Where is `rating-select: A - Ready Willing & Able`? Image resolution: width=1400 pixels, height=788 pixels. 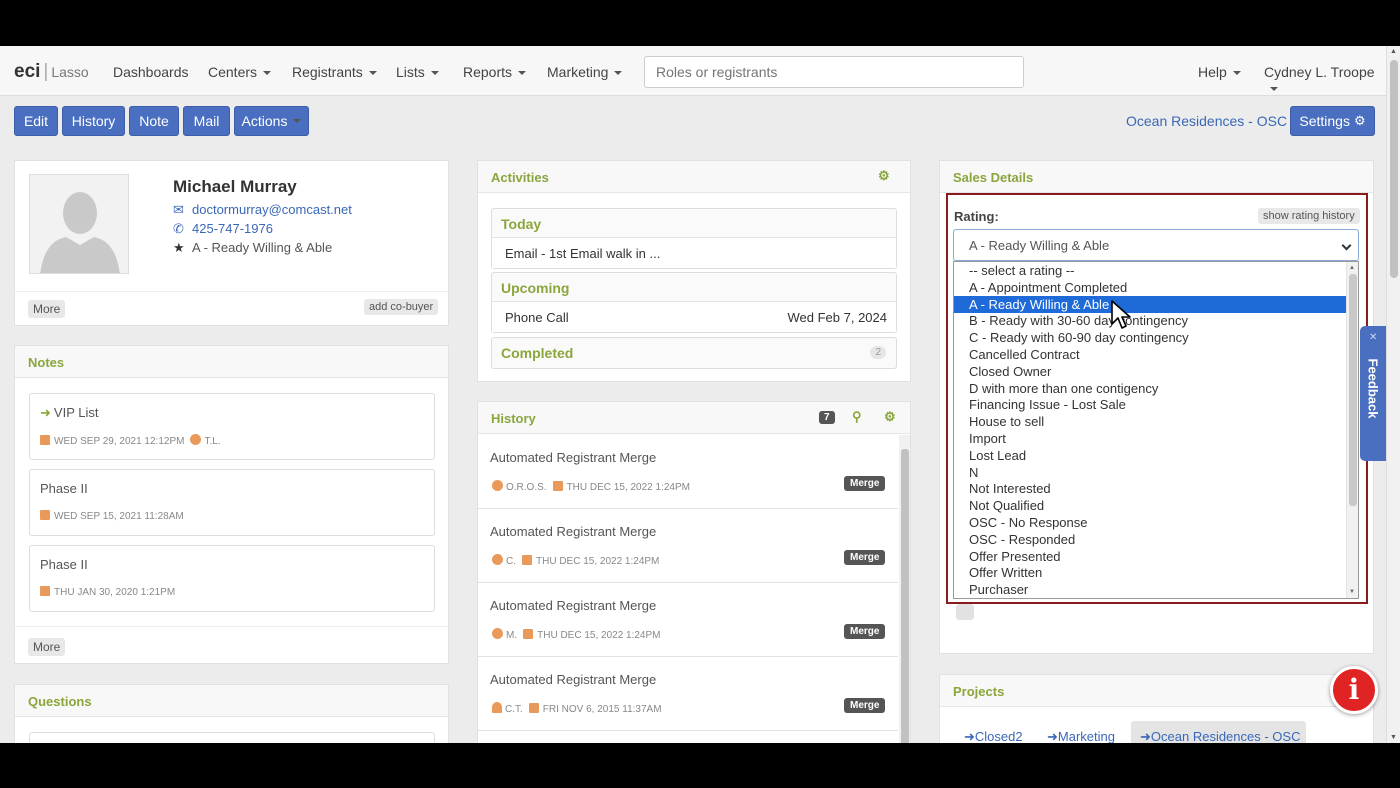 rating-select: A - Ready Willing & Able is located at coordinates (1156, 245).